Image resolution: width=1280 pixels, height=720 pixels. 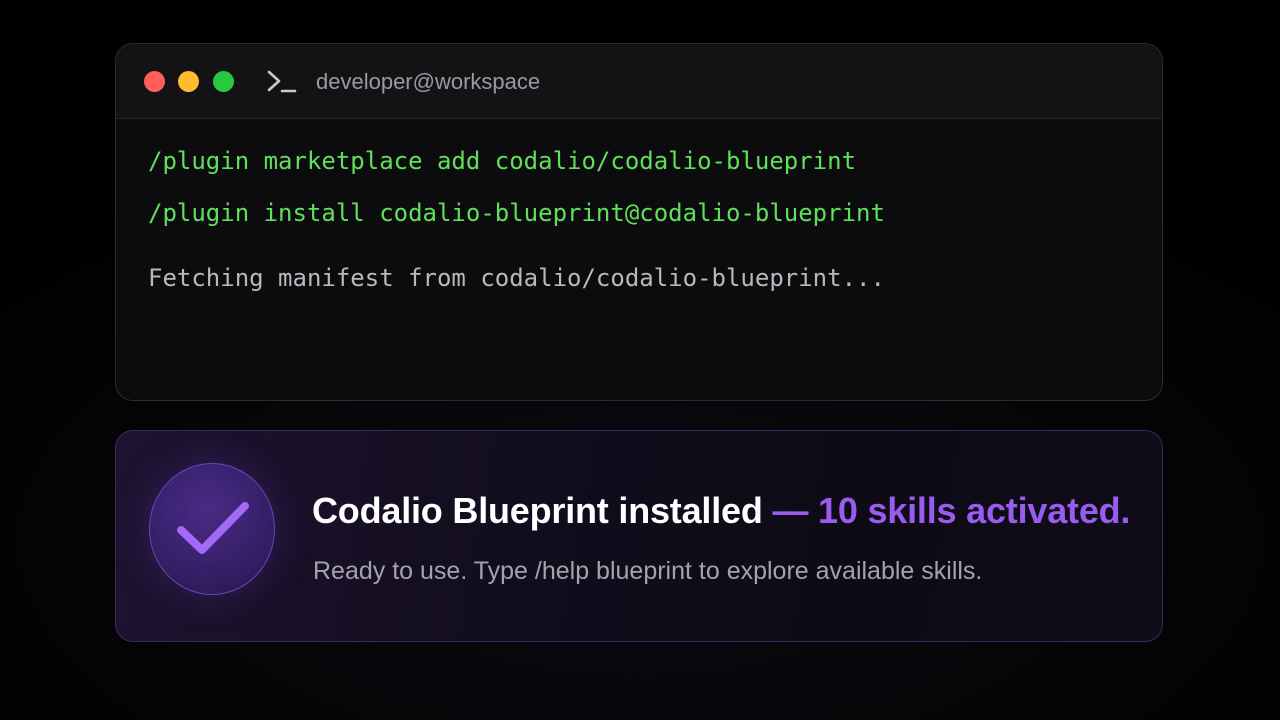 What do you see at coordinates (951, 510) in the screenshot?
I see `headline-accent: — 10 skills activated.` at bounding box center [951, 510].